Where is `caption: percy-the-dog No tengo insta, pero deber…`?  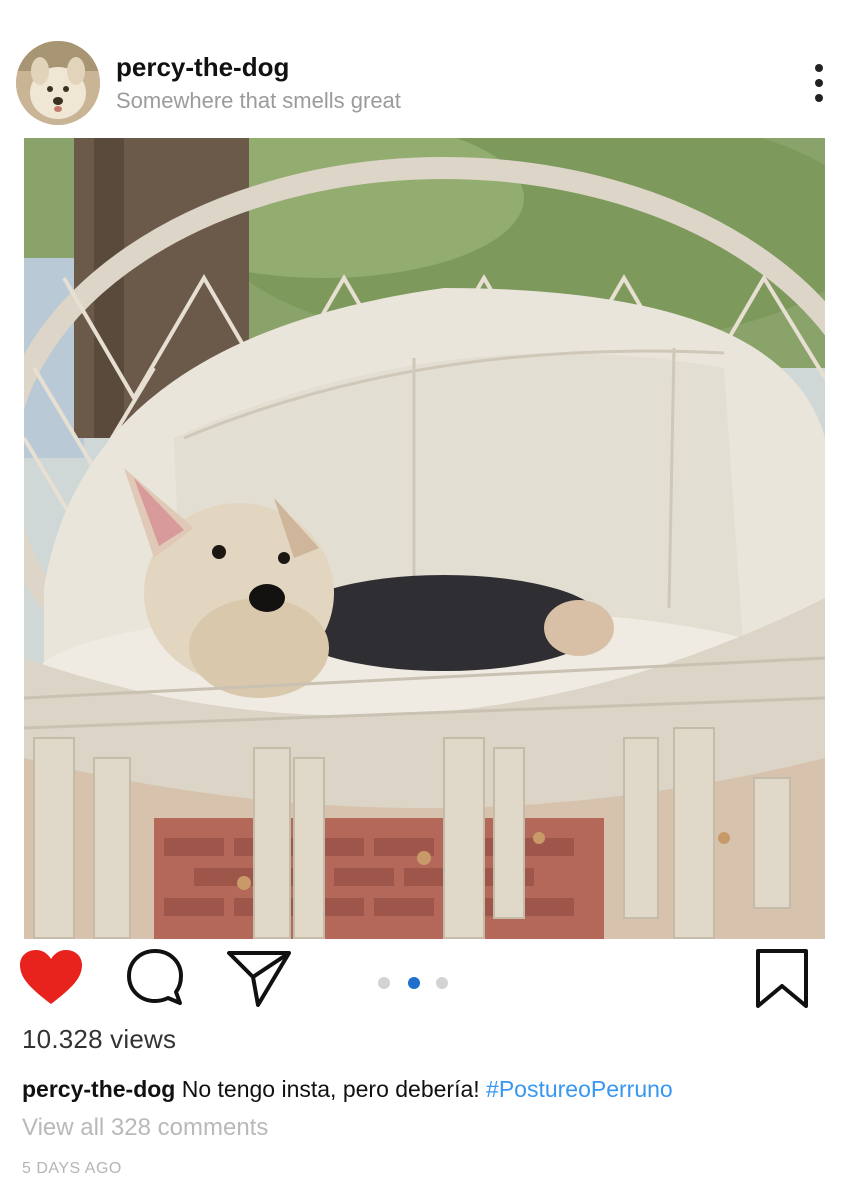
caption: percy-the-dog No tengo insta, pero deber… is located at coordinates (347, 1089).